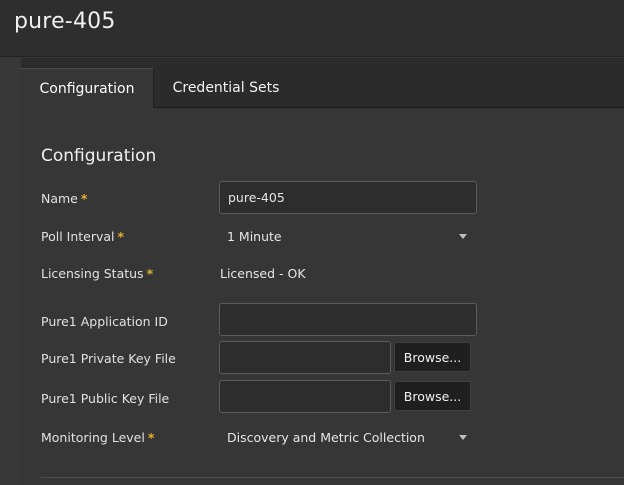  Describe the element at coordinates (59, 198) in the screenshot. I see `name-label-text: Name` at that location.